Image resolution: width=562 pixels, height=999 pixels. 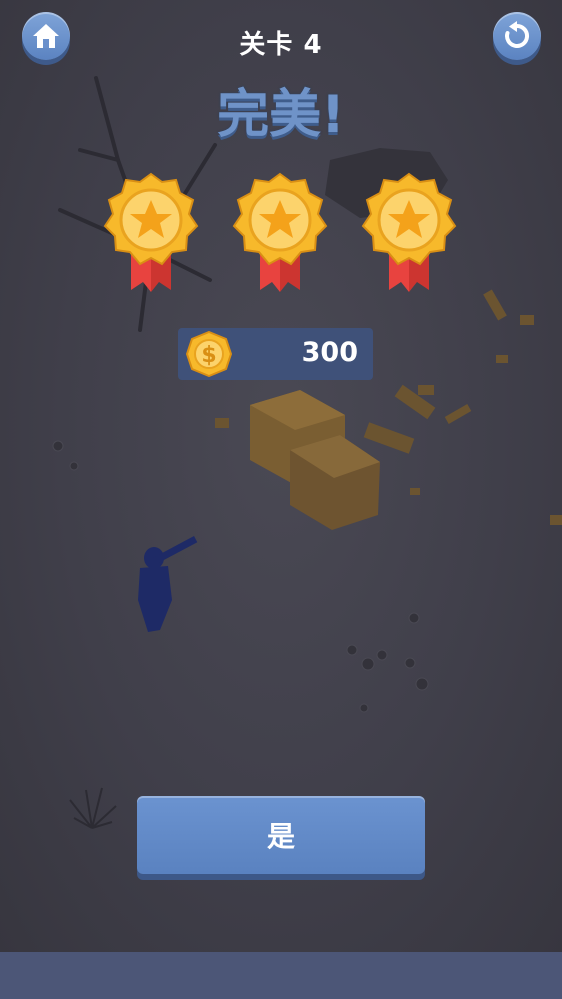 What do you see at coordinates (281, 975) in the screenshot?
I see `bottom-bar` at bounding box center [281, 975].